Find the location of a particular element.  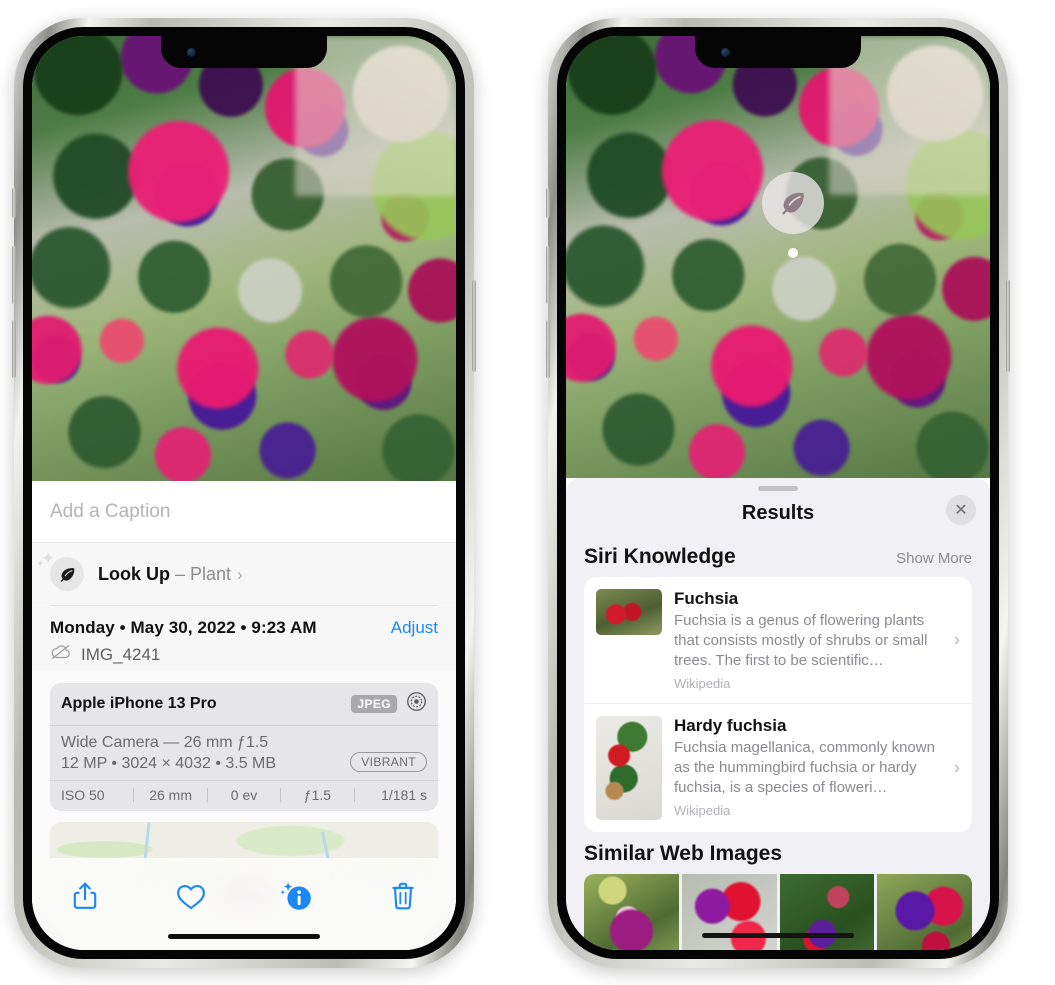

exif-focal: 26 mm is located at coordinates (170, 795).